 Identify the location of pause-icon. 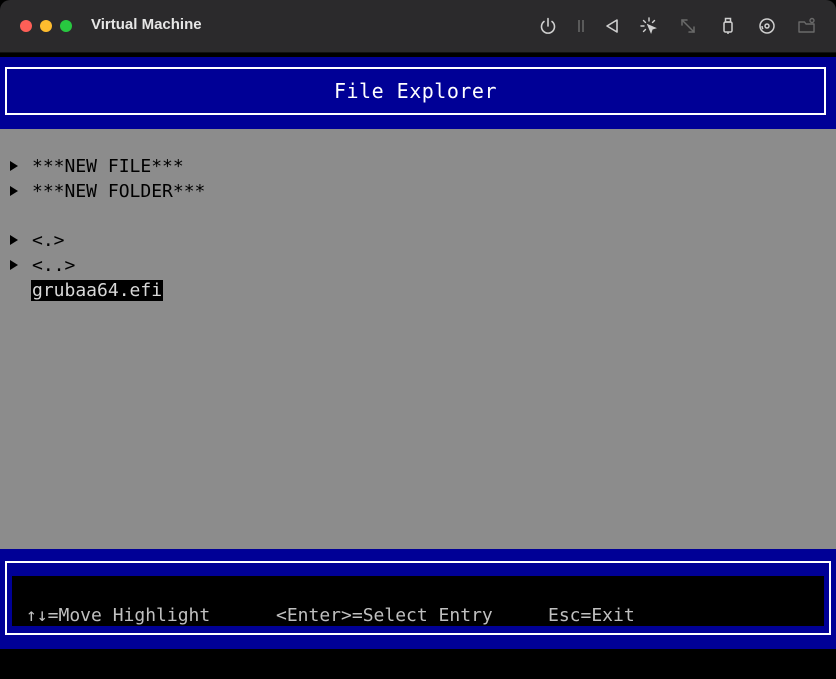
(581, 26).